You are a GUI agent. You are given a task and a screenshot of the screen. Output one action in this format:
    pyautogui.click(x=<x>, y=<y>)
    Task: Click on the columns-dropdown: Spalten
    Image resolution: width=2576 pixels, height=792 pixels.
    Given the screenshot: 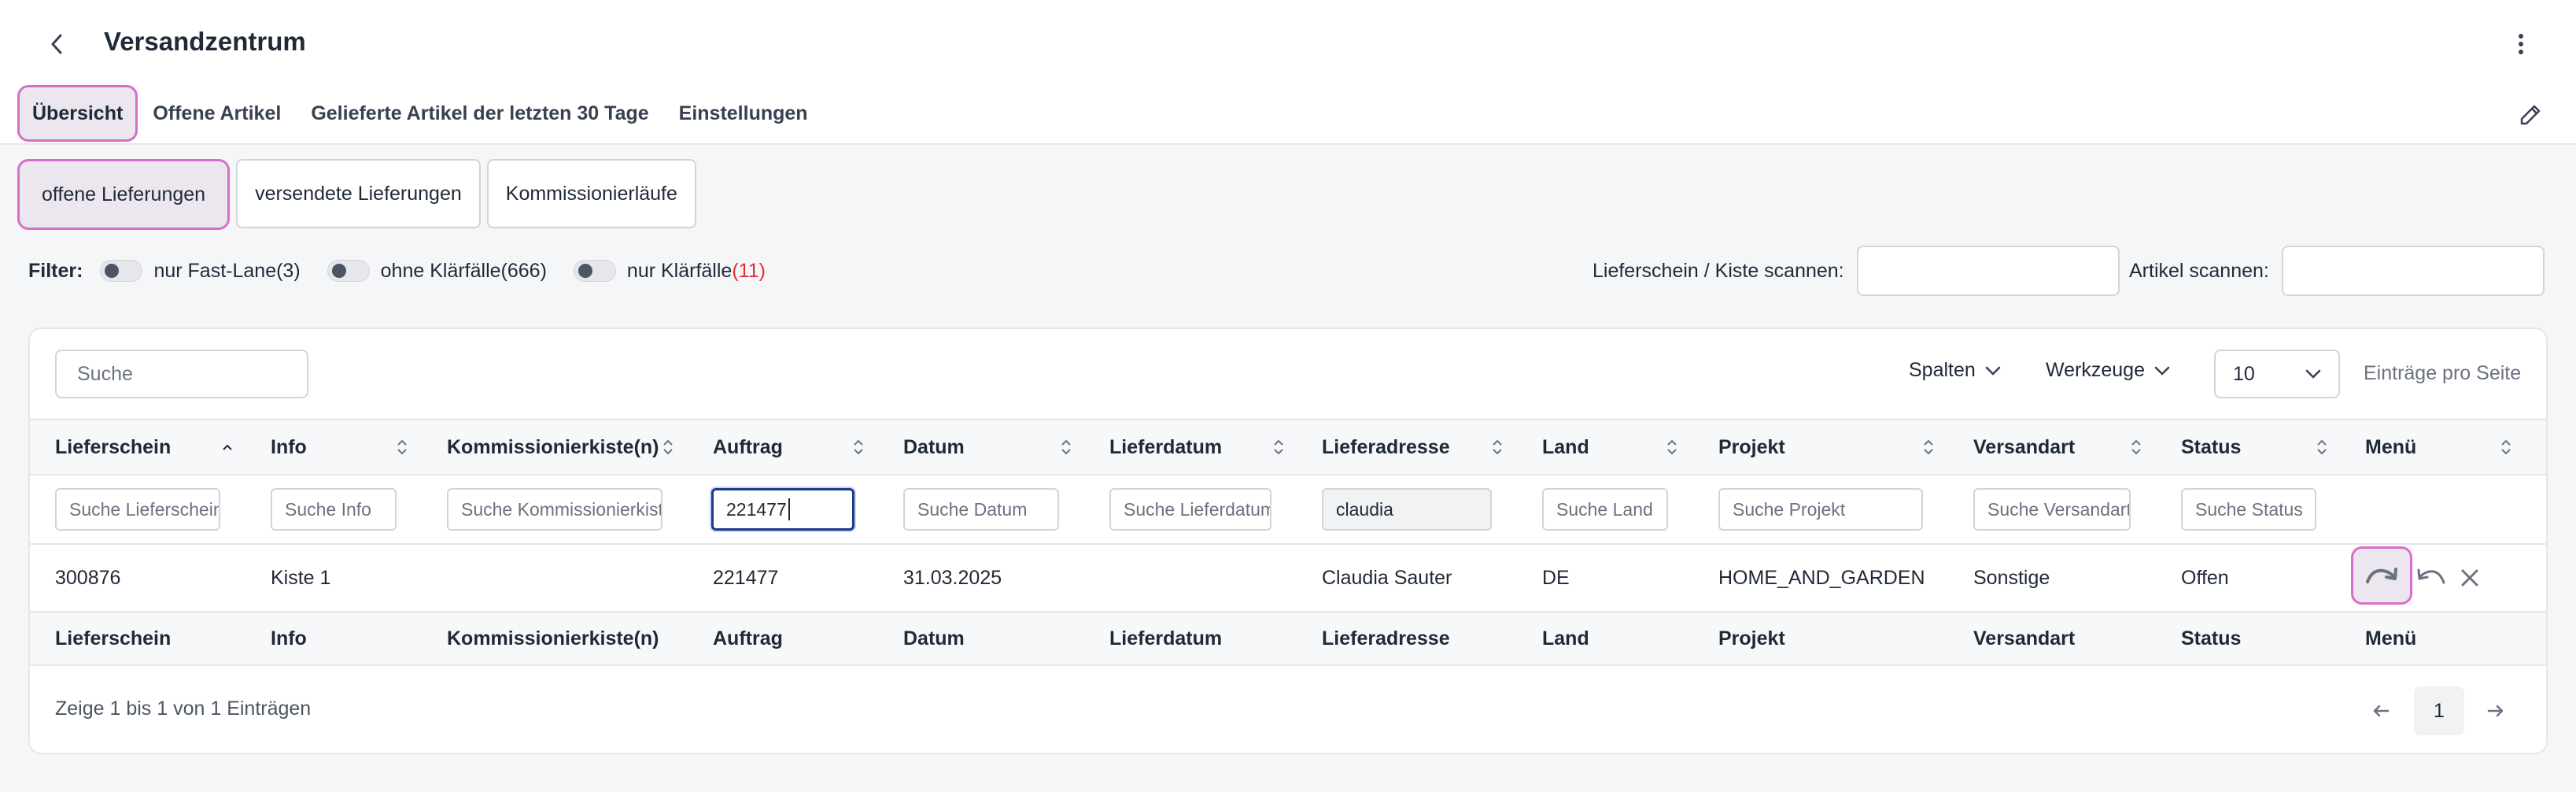 What is the action you would take?
    pyautogui.click(x=1955, y=370)
    